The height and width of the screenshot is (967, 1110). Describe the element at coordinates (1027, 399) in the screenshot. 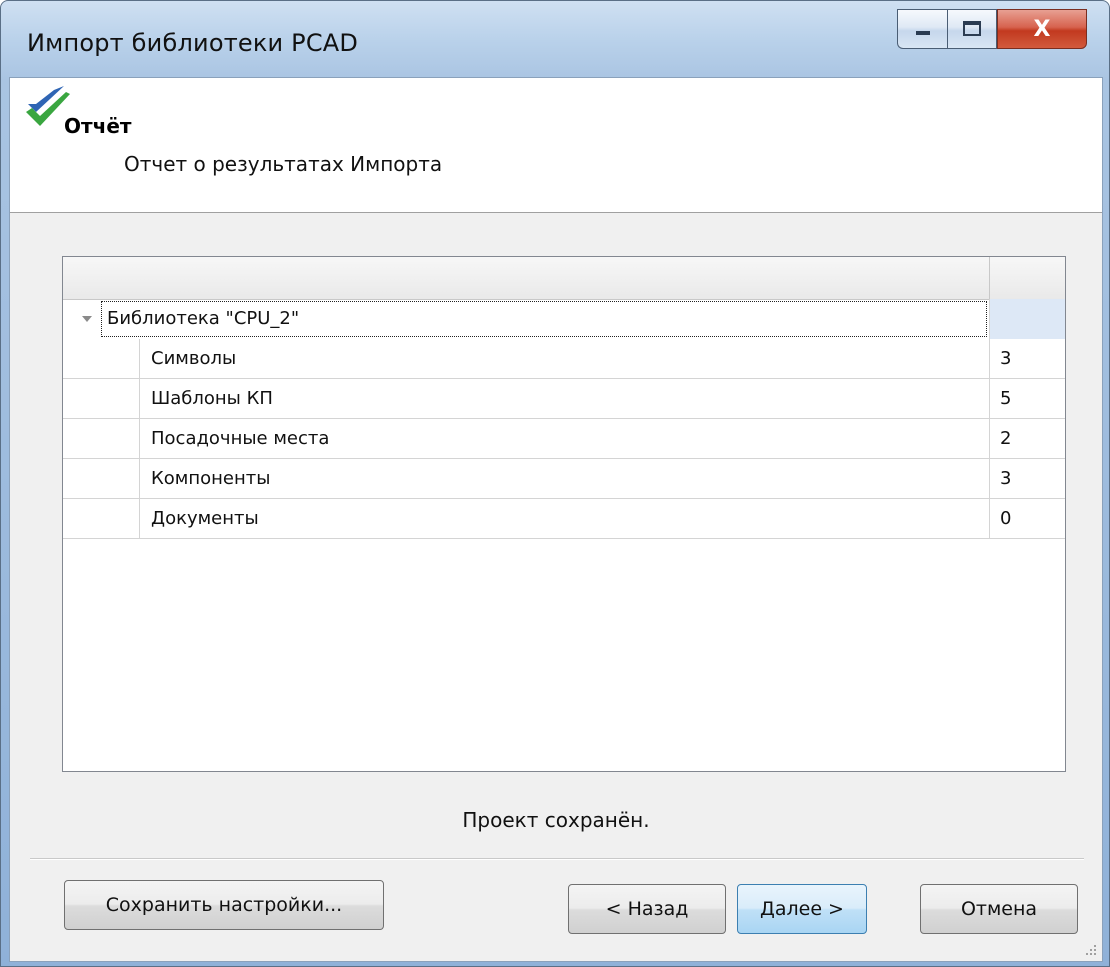

I see `row-value: 5` at that location.